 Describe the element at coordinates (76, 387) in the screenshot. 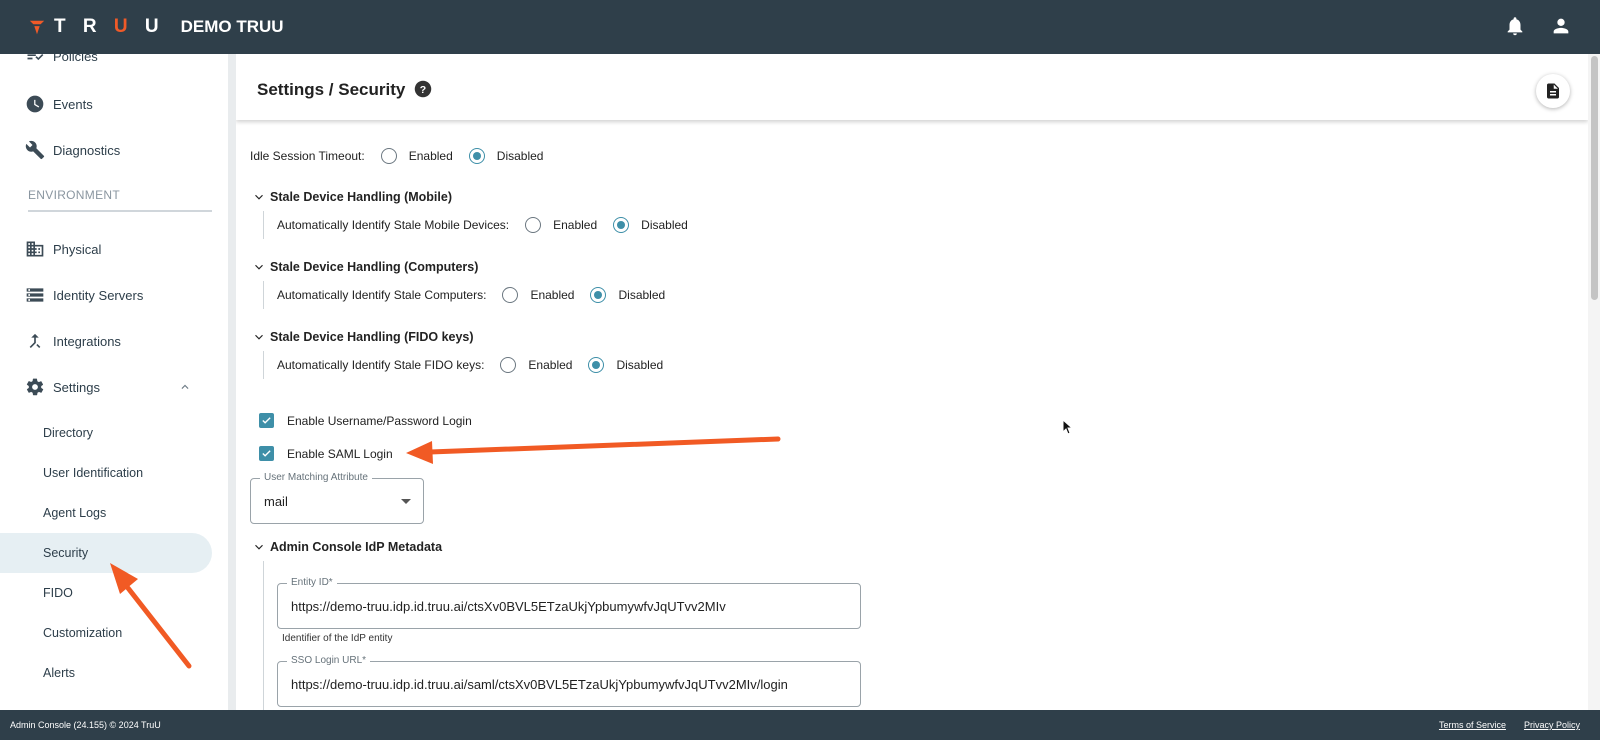

I see `sidebar-item-label: Settings` at that location.